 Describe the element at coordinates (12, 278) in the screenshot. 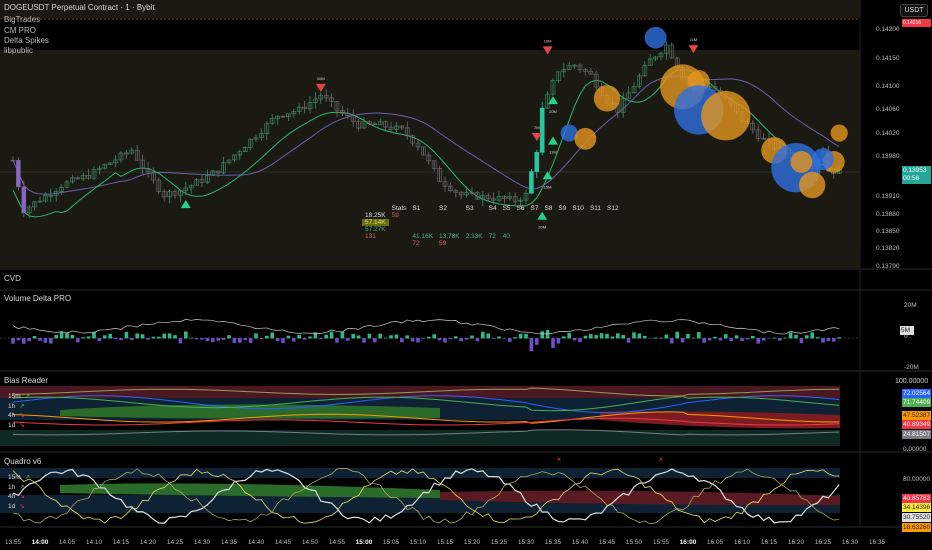

I see `cvd-title: CVD` at that location.